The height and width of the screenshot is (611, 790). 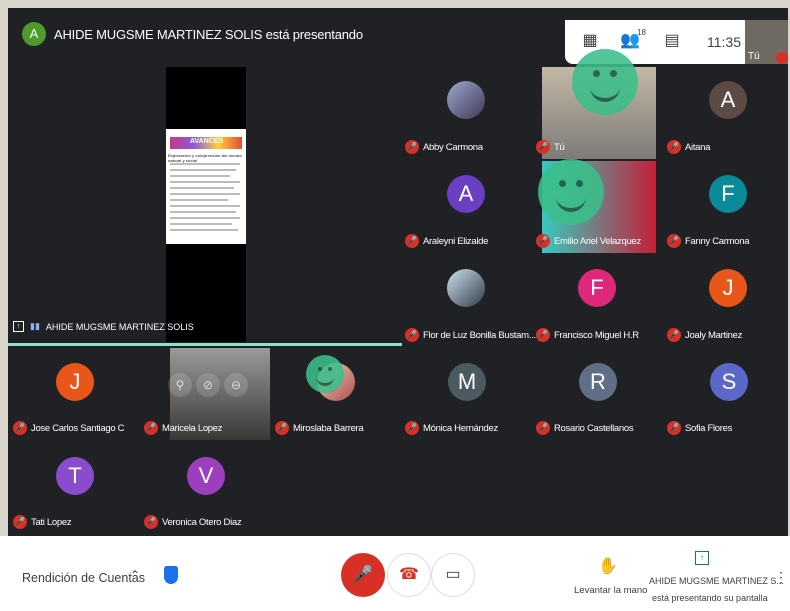 I want to click on participant-avatar: S, so click(x=729, y=382).